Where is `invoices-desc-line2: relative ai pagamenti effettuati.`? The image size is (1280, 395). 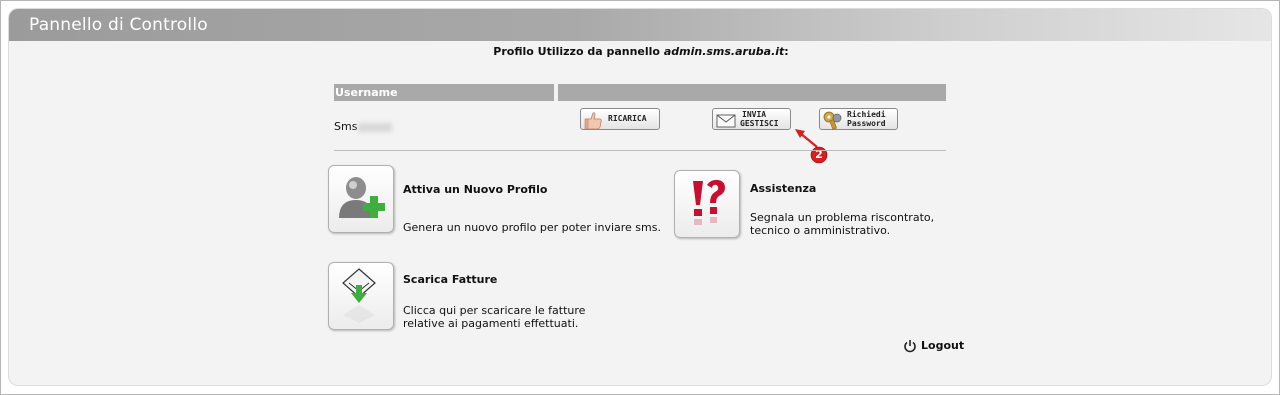 invoices-desc-line2: relative ai pagamenti effettuati. is located at coordinates (491, 323).